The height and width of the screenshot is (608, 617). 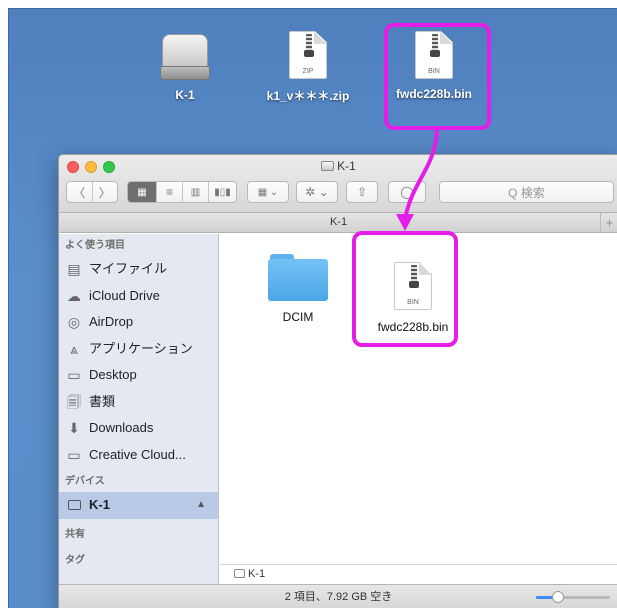 What do you see at coordinates (417, 180) in the screenshot?
I see `drag-arrow` at bounding box center [417, 180].